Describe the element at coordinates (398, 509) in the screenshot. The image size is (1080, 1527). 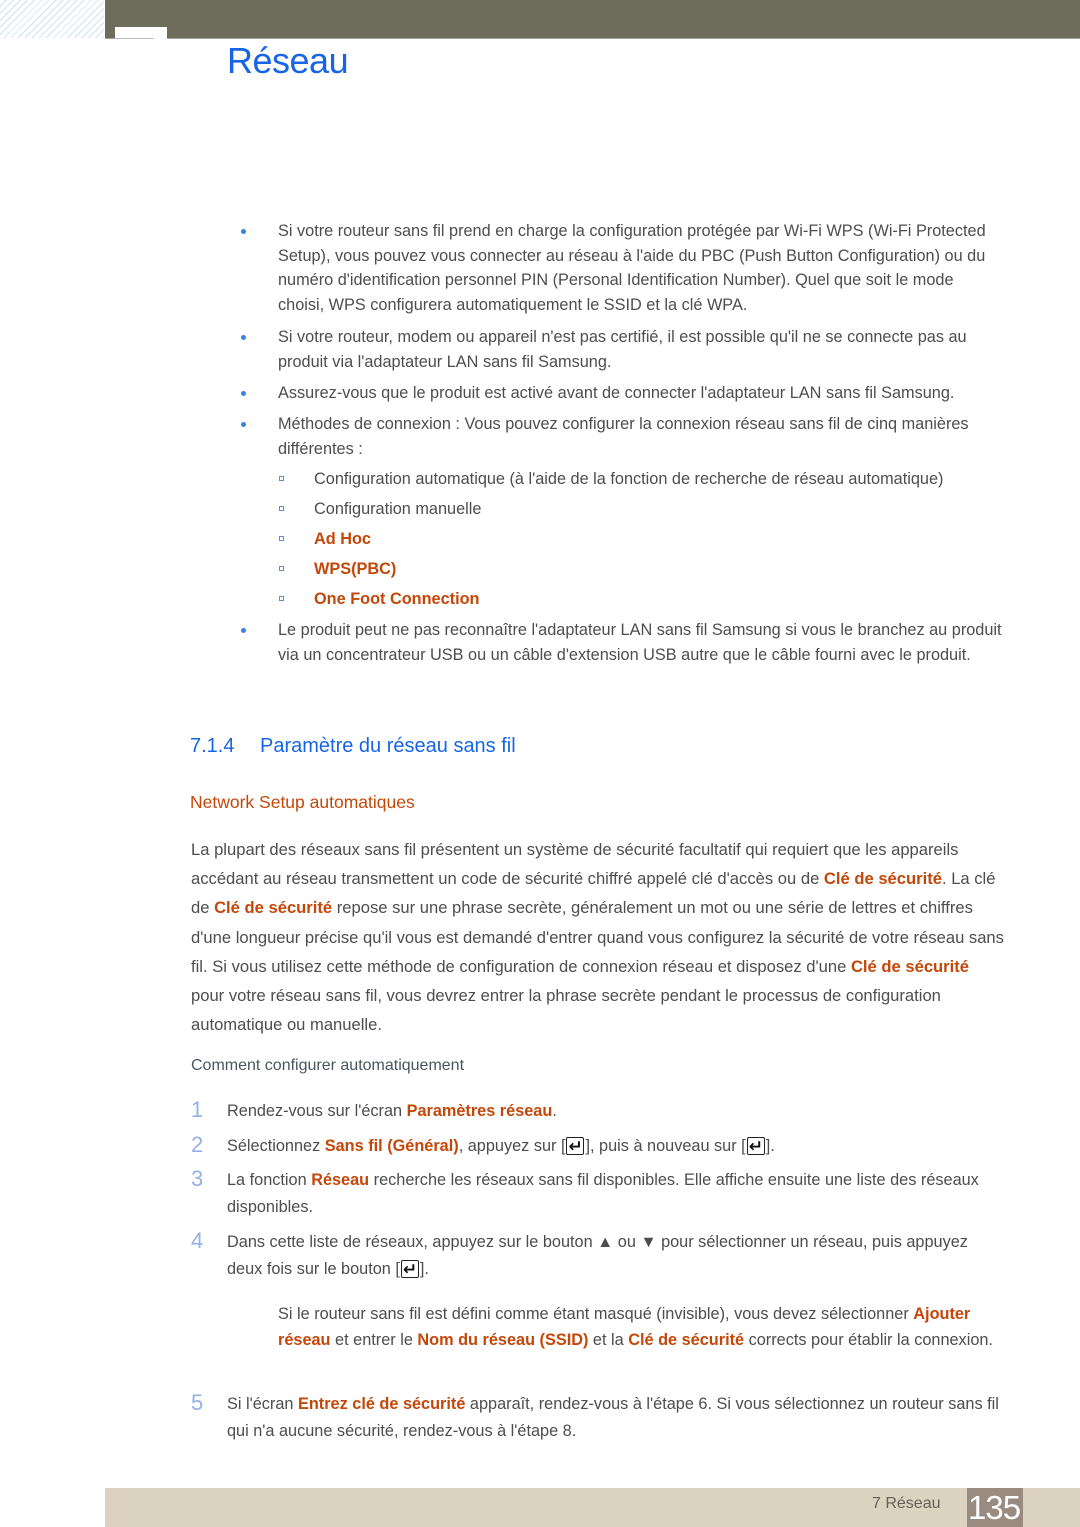
I see `connection-method-label: Configuration manuelle` at that location.